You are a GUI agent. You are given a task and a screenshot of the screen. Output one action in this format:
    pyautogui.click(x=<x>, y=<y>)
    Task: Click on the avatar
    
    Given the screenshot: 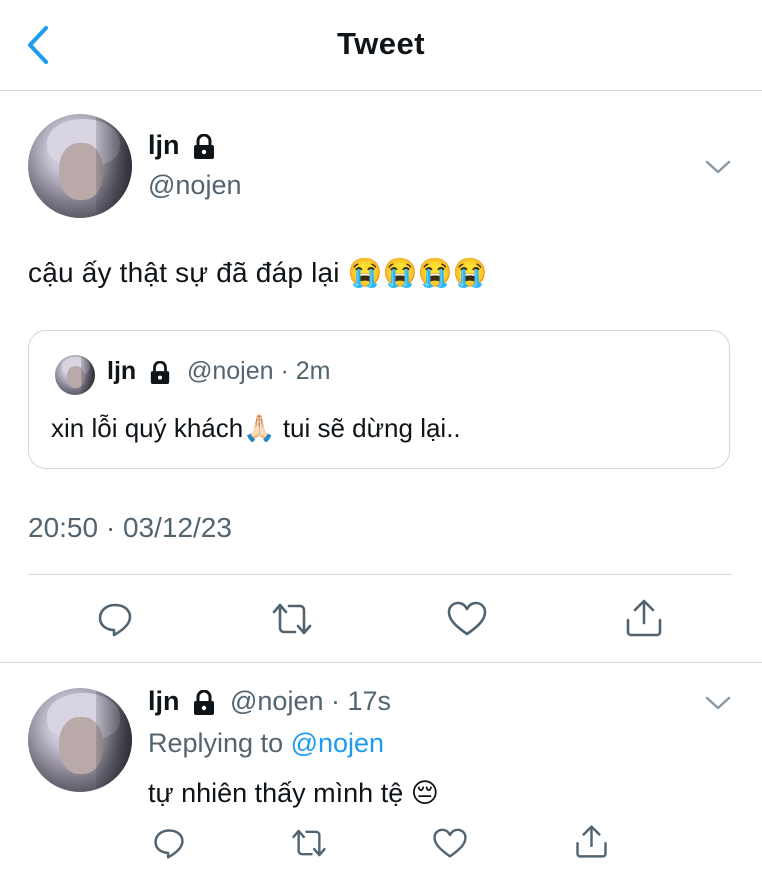 What is the action you would take?
    pyautogui.click(x=80, y=166)
    